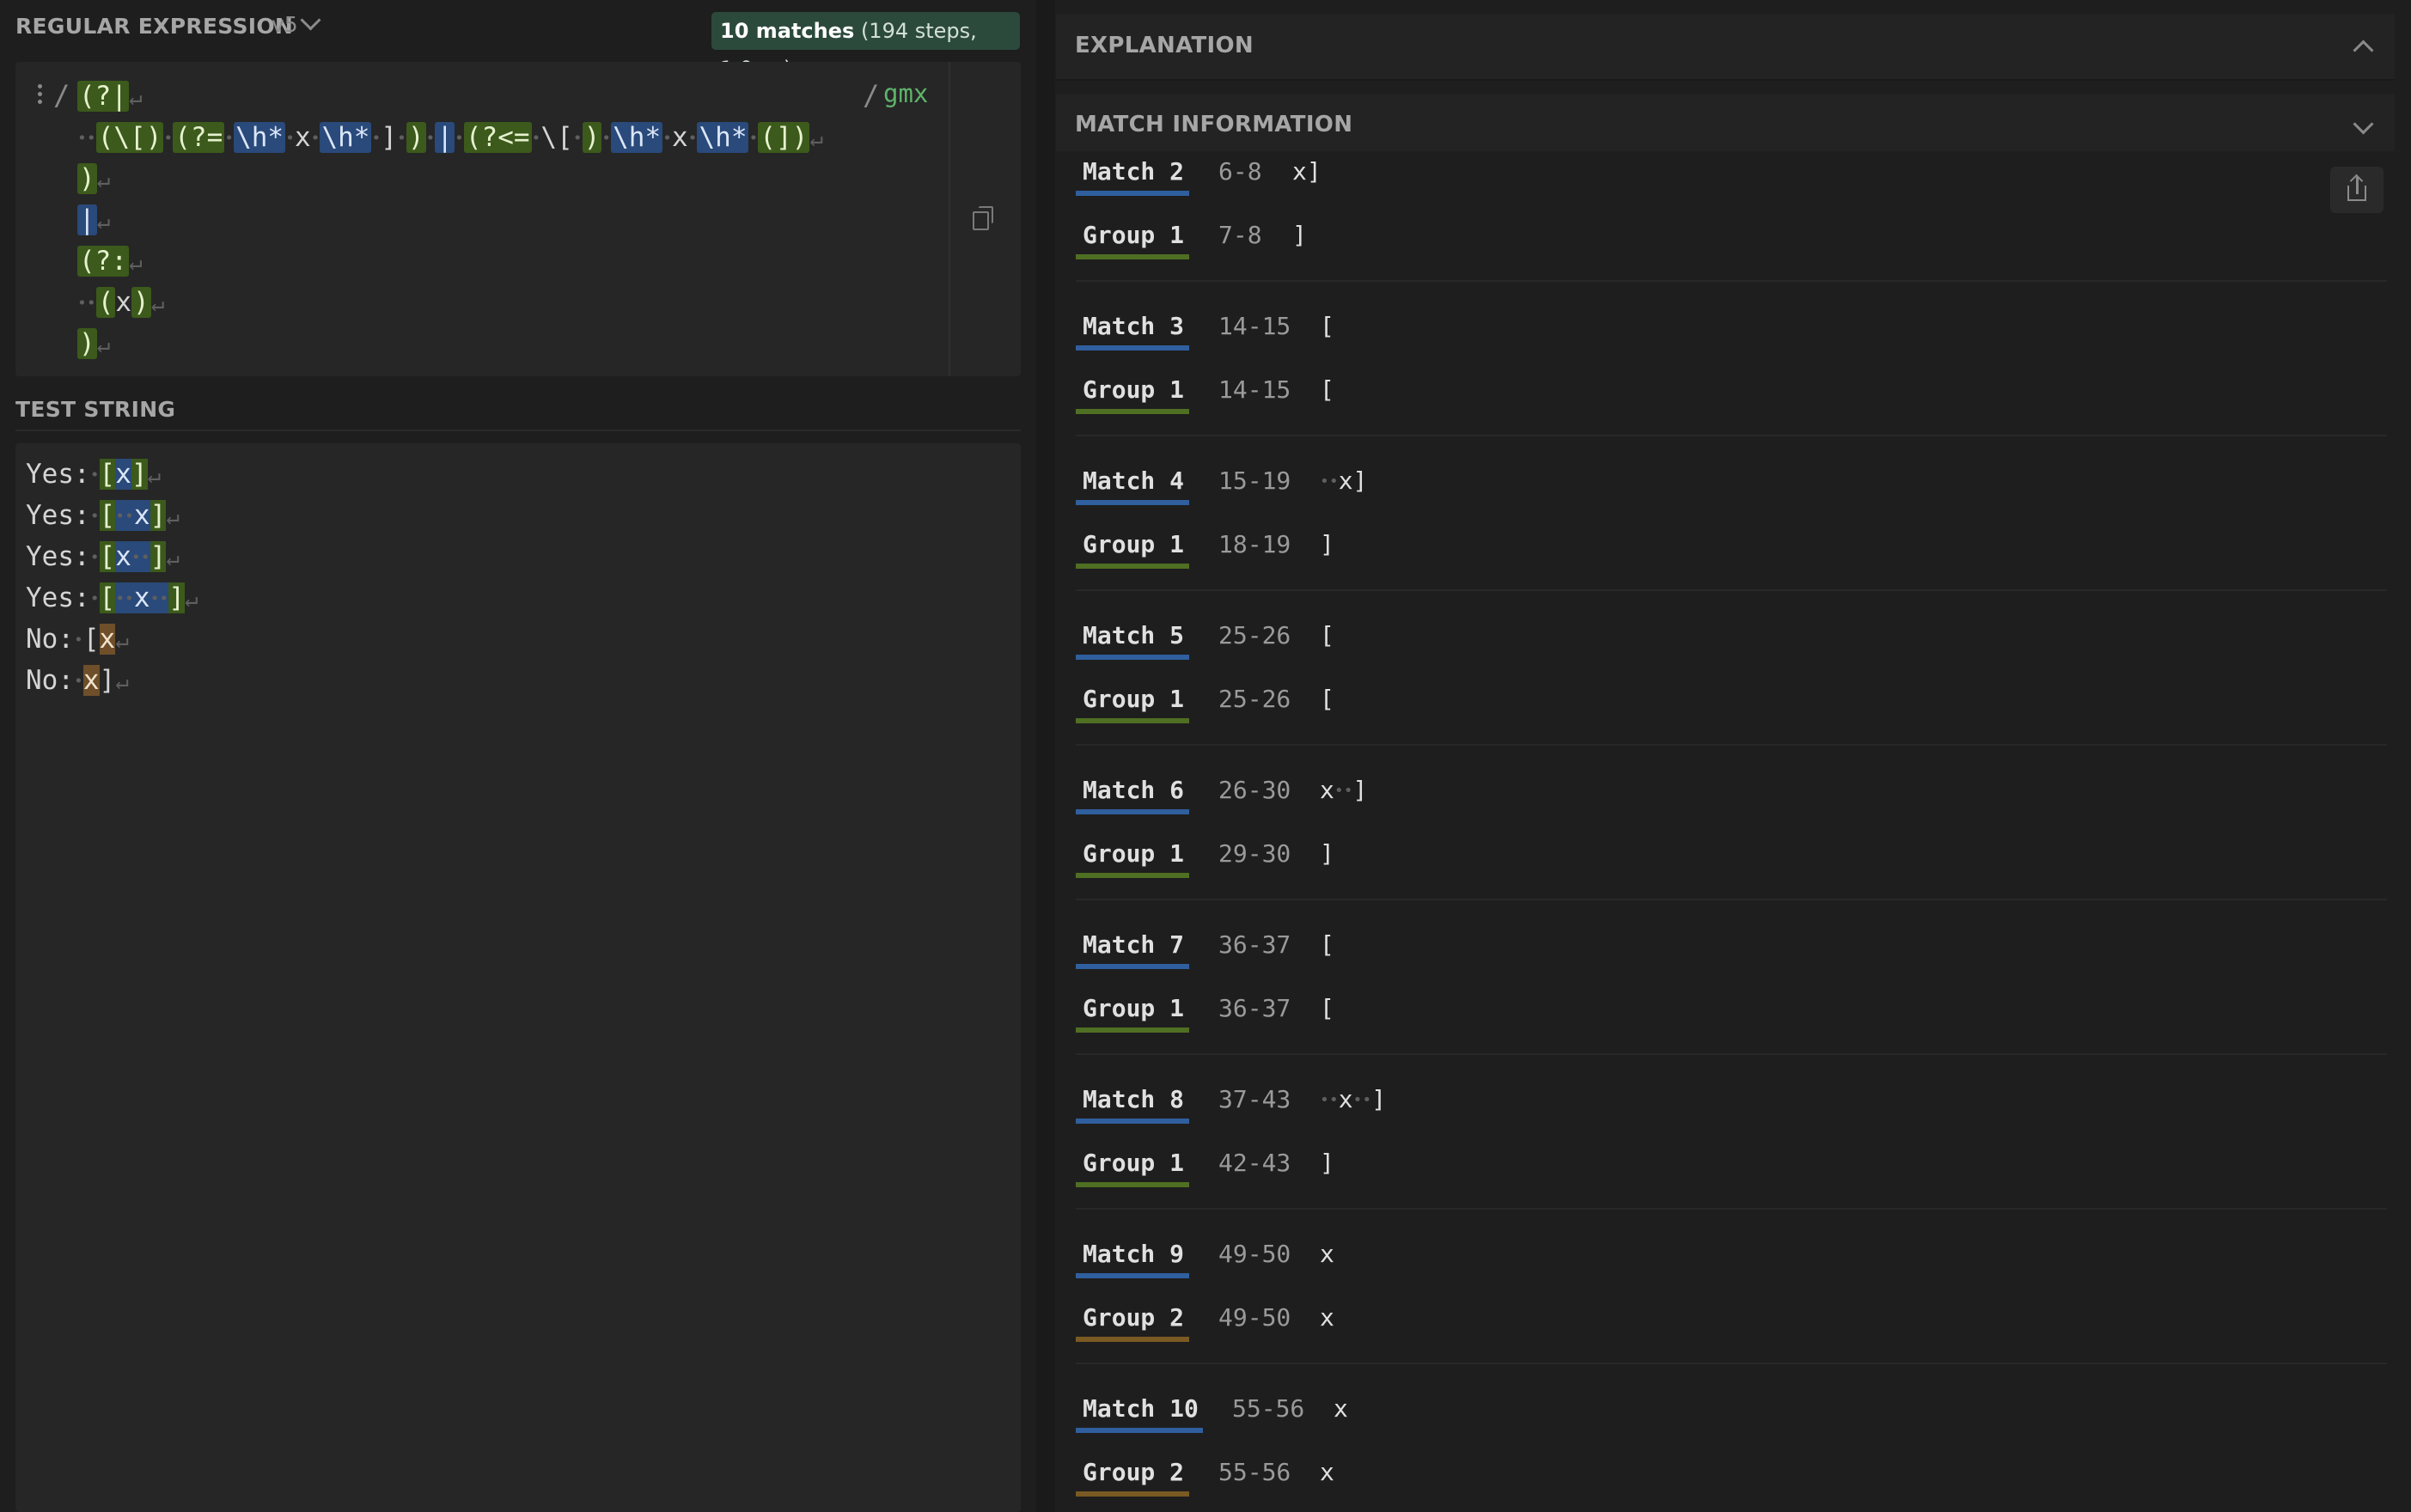  I want to click on match-label: Match 5, so click(1134, 635).